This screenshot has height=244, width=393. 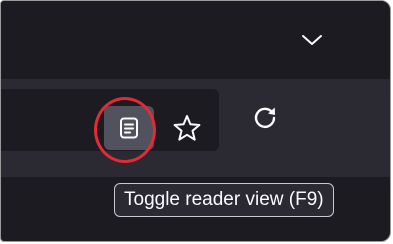 I want to click on reload-button, so click(x=265, y=118).